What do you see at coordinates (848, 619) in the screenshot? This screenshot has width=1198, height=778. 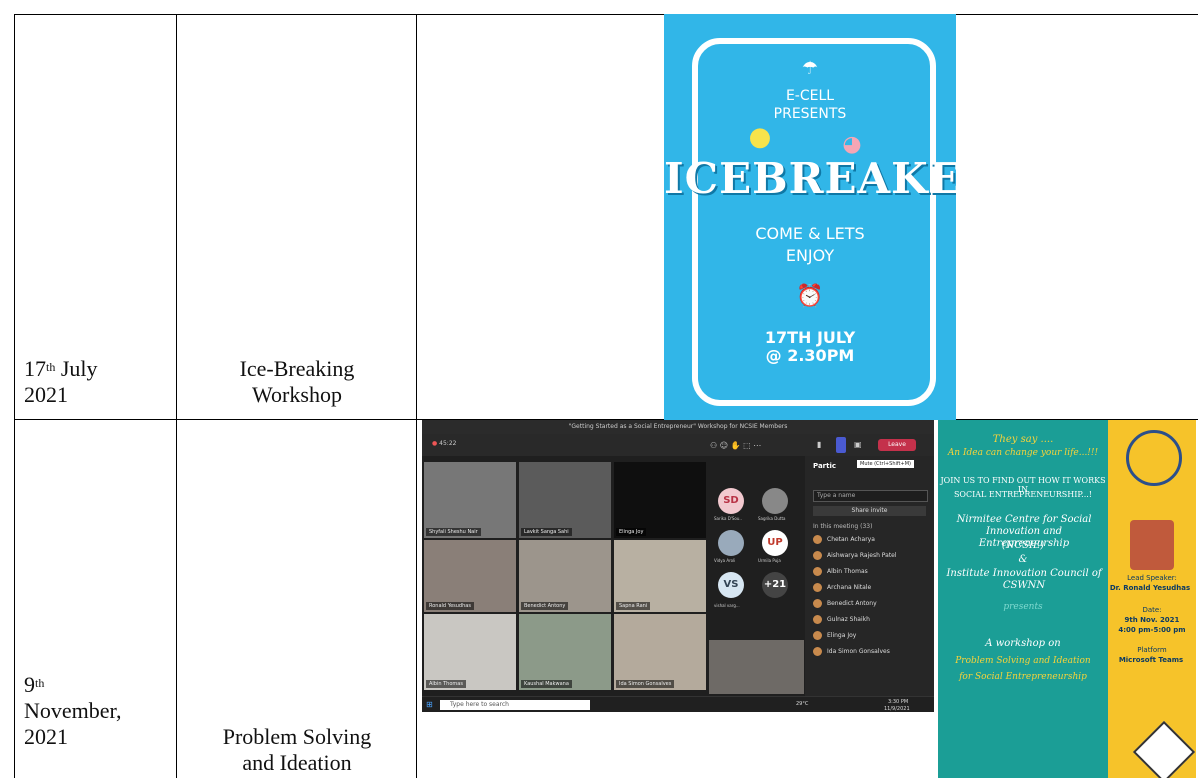 I see `participant-name: Gulnaz Shaikh` at bounding box center [848, 619].